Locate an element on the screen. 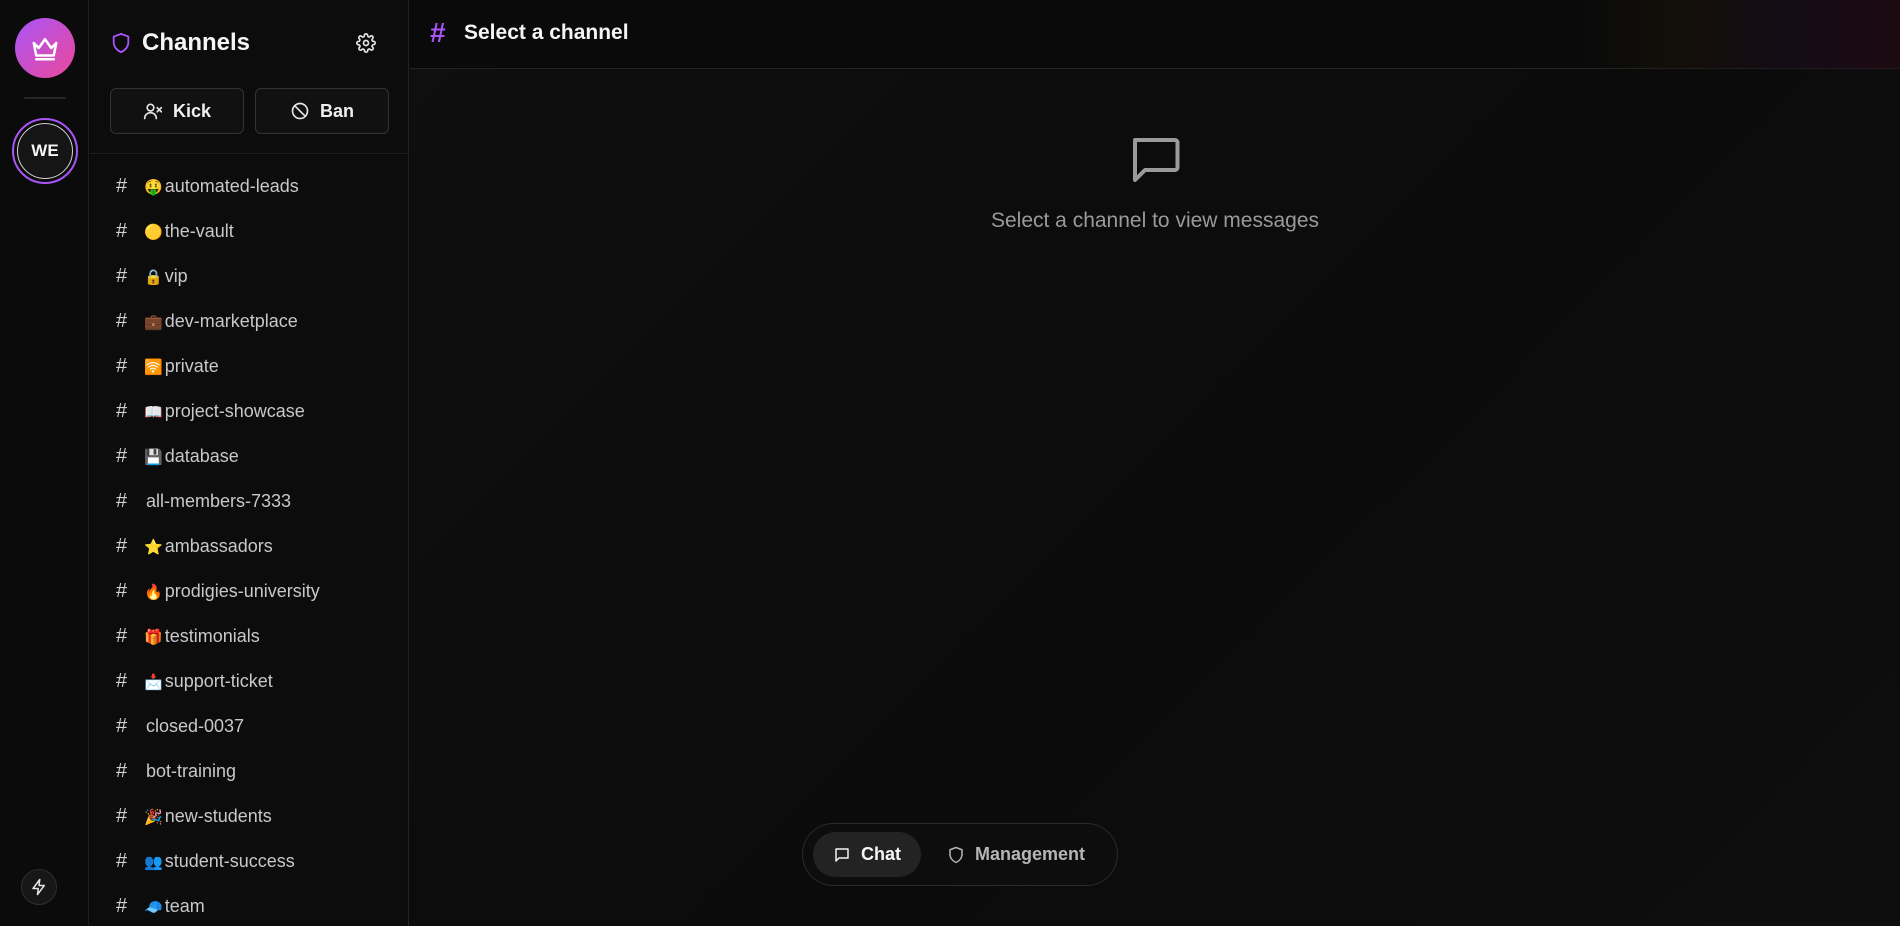  channel-name: new-students is located at coordinates (218, 816).